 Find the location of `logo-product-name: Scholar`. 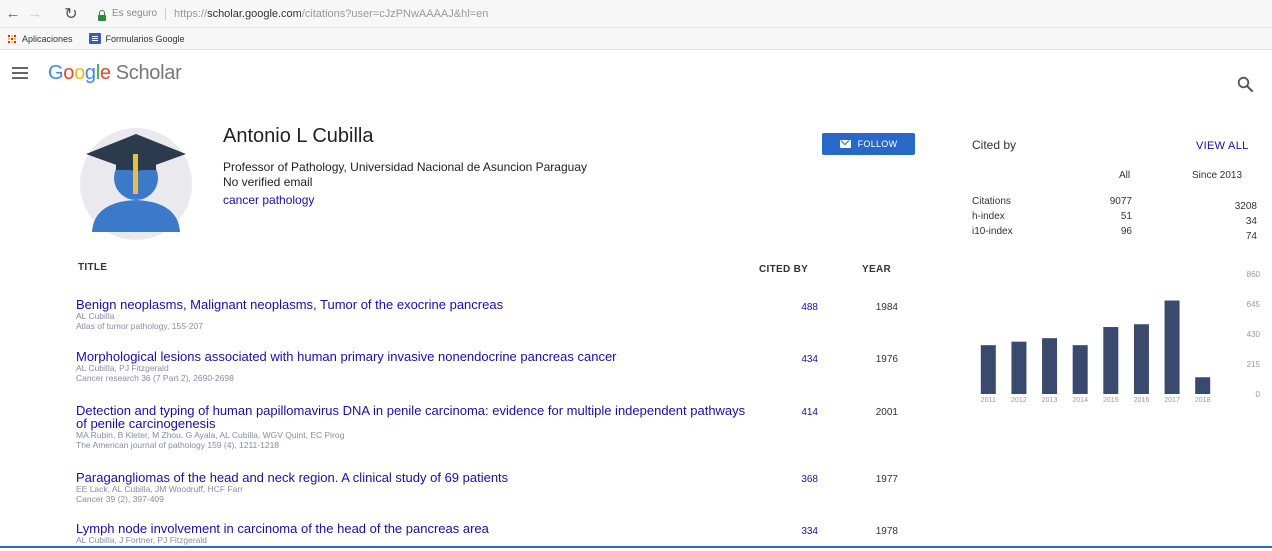

logo-product-name: Scholar is located at coordinates (148, 73).